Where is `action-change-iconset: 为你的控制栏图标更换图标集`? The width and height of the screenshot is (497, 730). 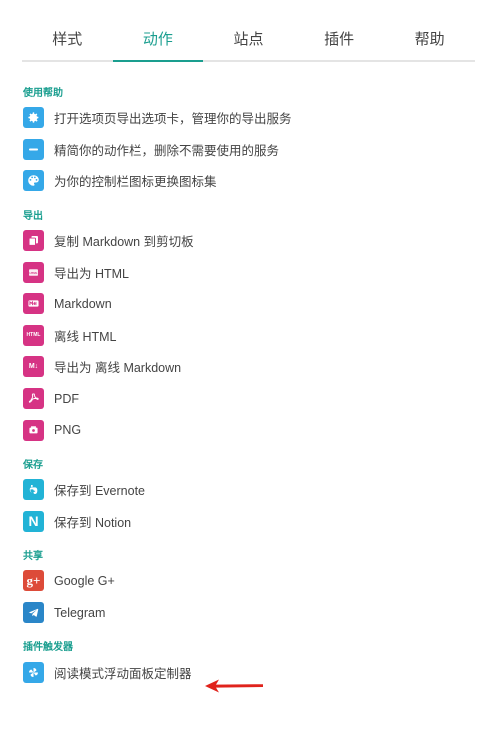 action-change-iconset: 为你的控制栏图标更换图标集 is located at coordinates (249, 181).